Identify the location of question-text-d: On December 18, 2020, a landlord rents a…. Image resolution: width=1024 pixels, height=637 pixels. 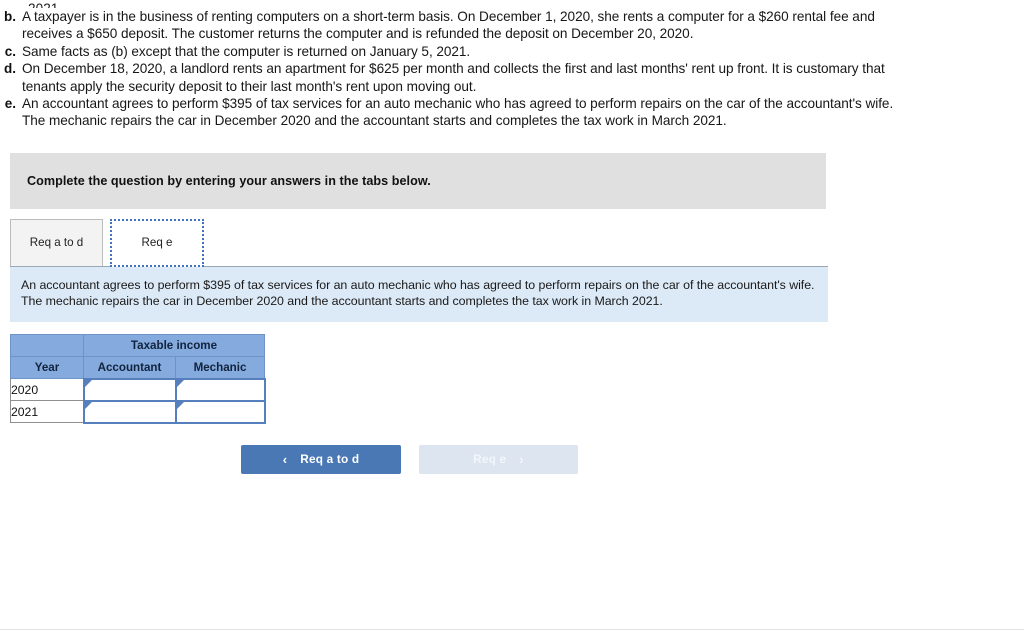
(453, 77).